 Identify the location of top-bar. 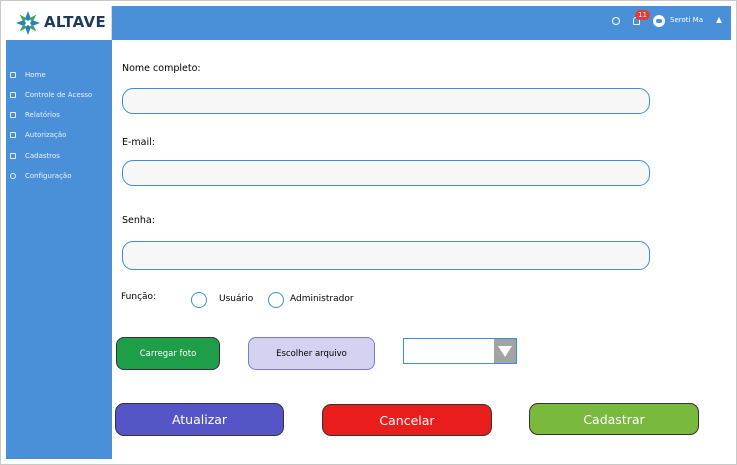
(368, 23).